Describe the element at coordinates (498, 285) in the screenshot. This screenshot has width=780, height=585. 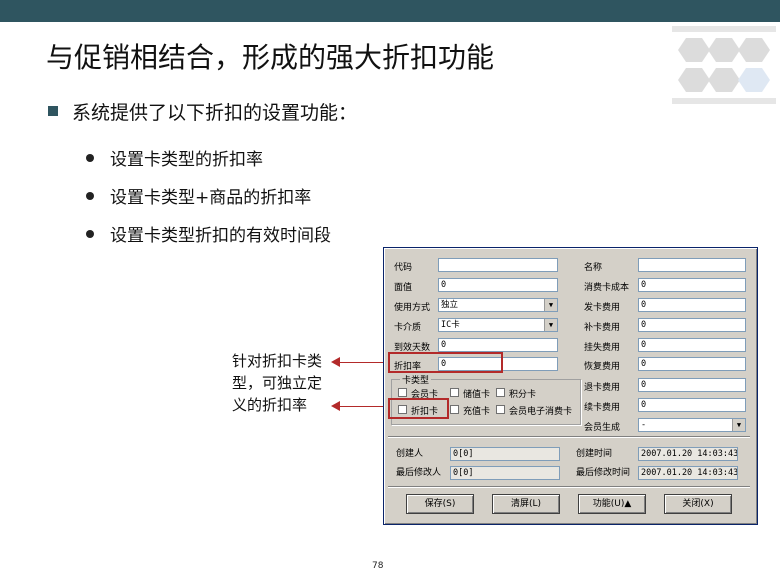
I see `face-value-input: 0` at that location.